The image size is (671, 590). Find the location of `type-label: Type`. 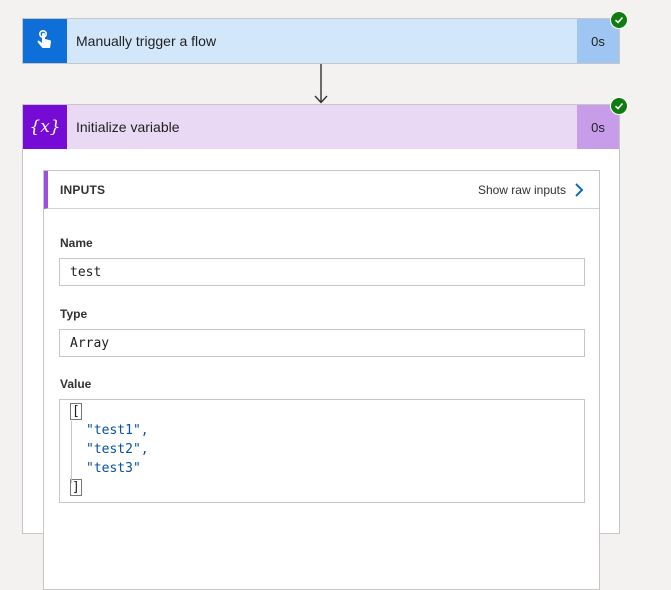

type-label: Type is located at coordinates (74, 314).